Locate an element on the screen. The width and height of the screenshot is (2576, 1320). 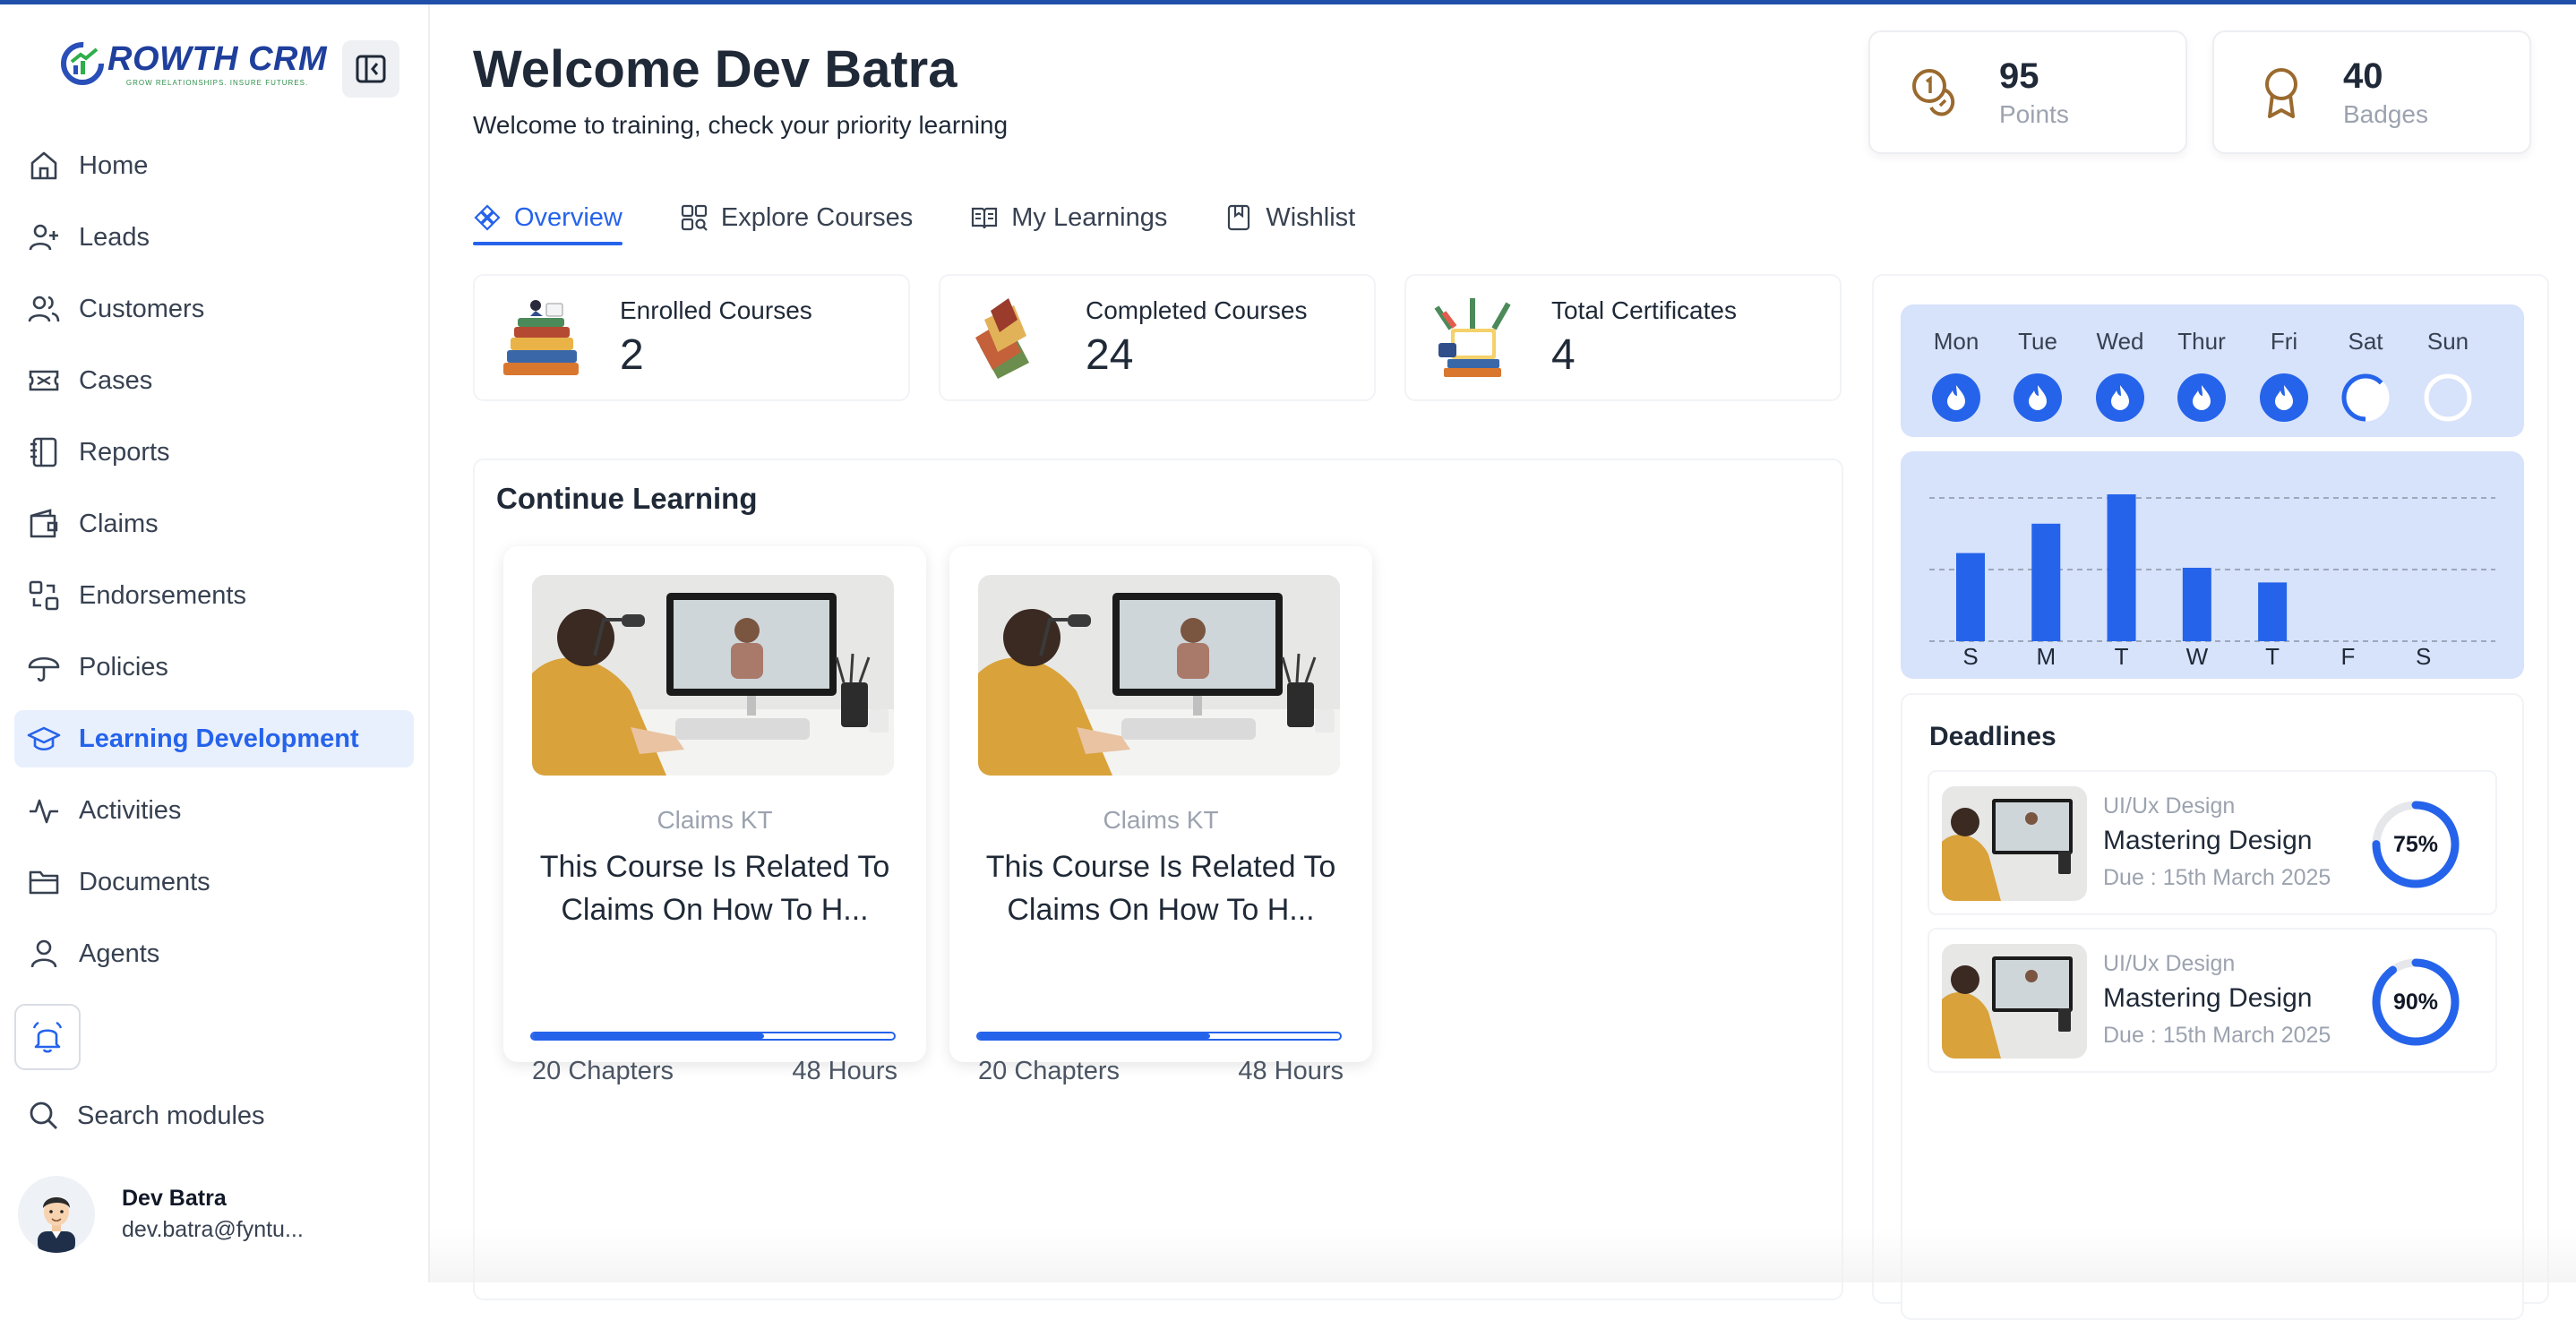
tab-my-learnings: My Learnings is located at coordinates (1068, 217).